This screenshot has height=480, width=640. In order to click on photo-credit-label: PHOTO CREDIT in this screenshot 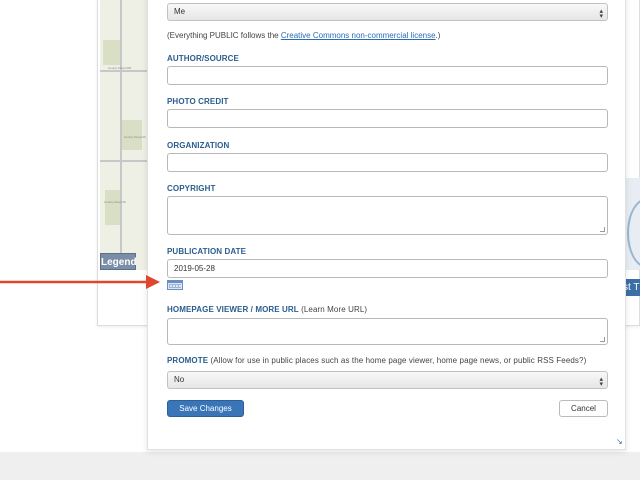, I will do `click(198, 101)`.